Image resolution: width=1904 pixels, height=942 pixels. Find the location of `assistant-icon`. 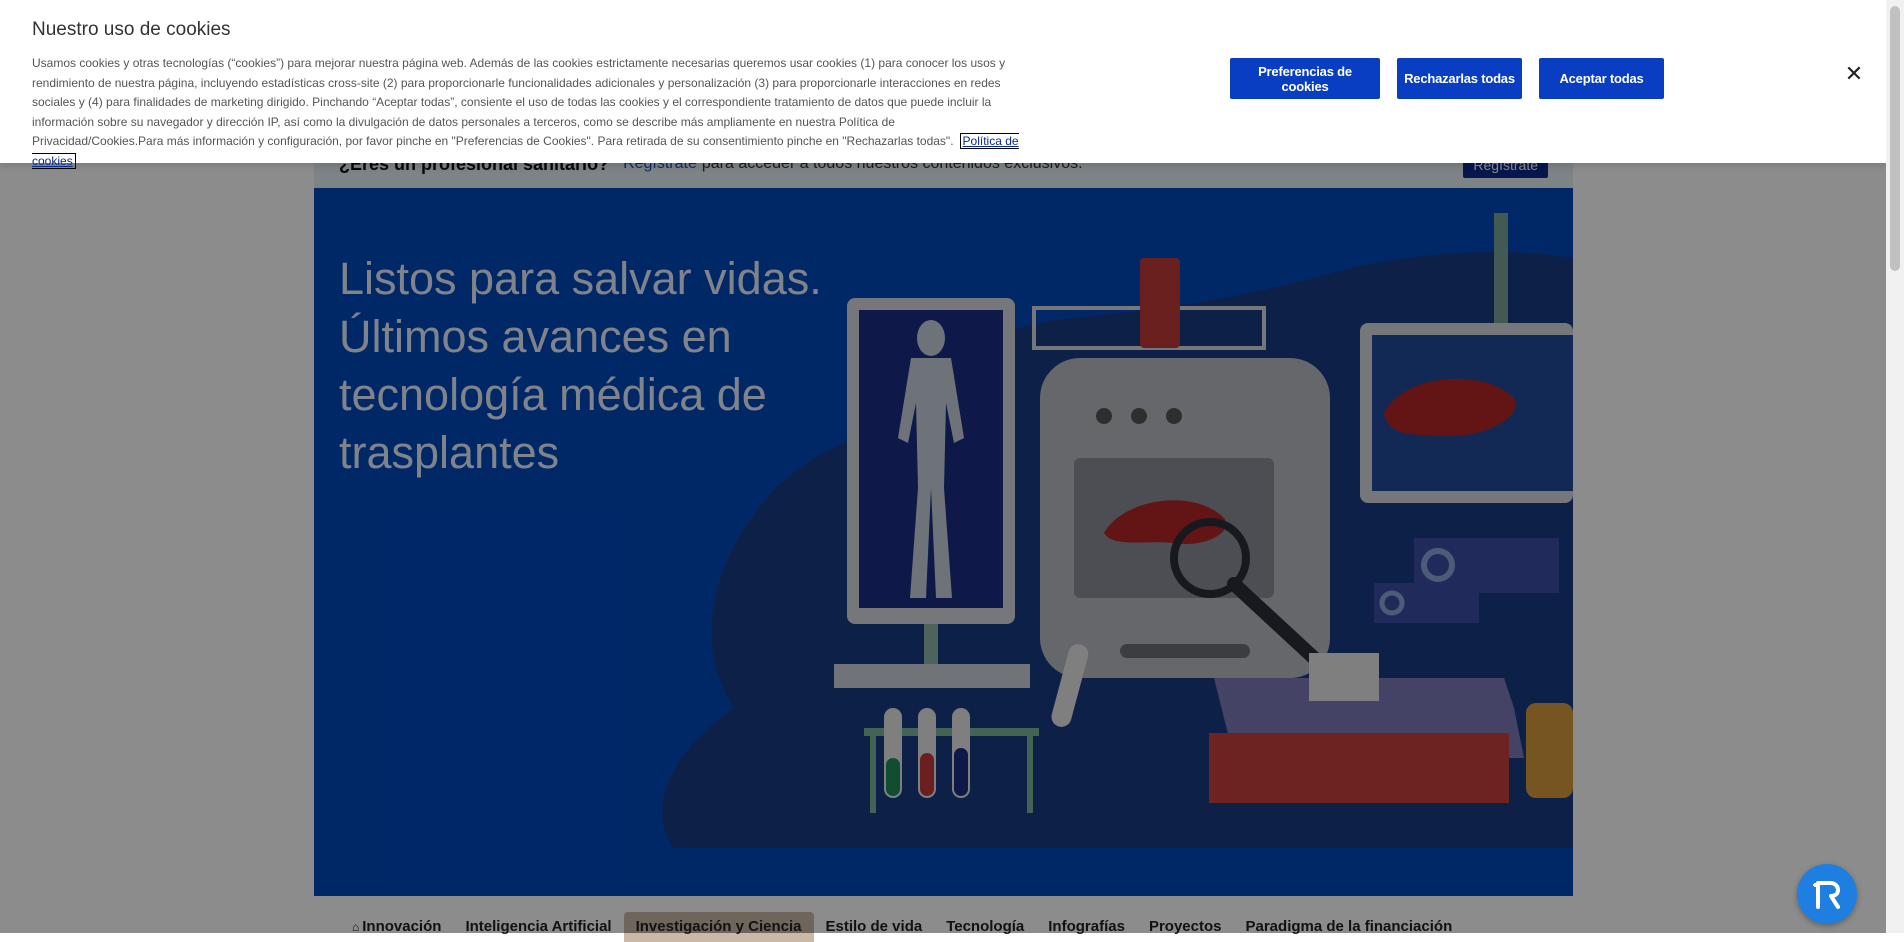

assistant-icon is located at coordinates (1826, 895).